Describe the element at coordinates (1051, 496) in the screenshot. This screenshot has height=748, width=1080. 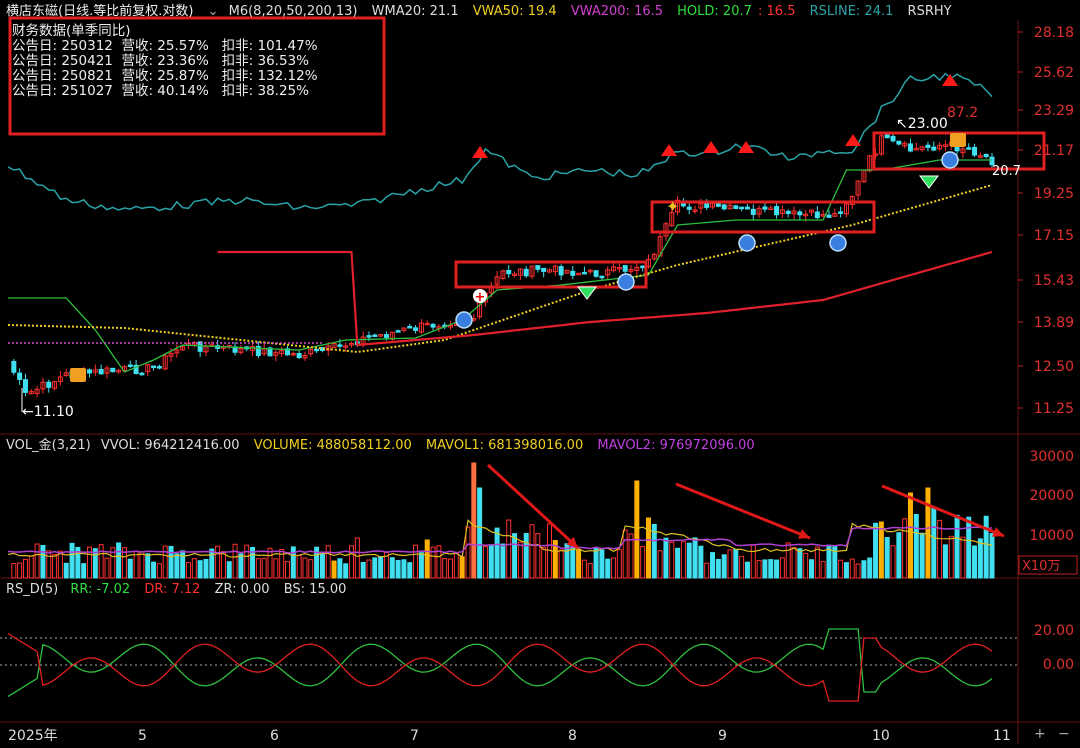
I see `volume-tick-label: 20000` at that location.